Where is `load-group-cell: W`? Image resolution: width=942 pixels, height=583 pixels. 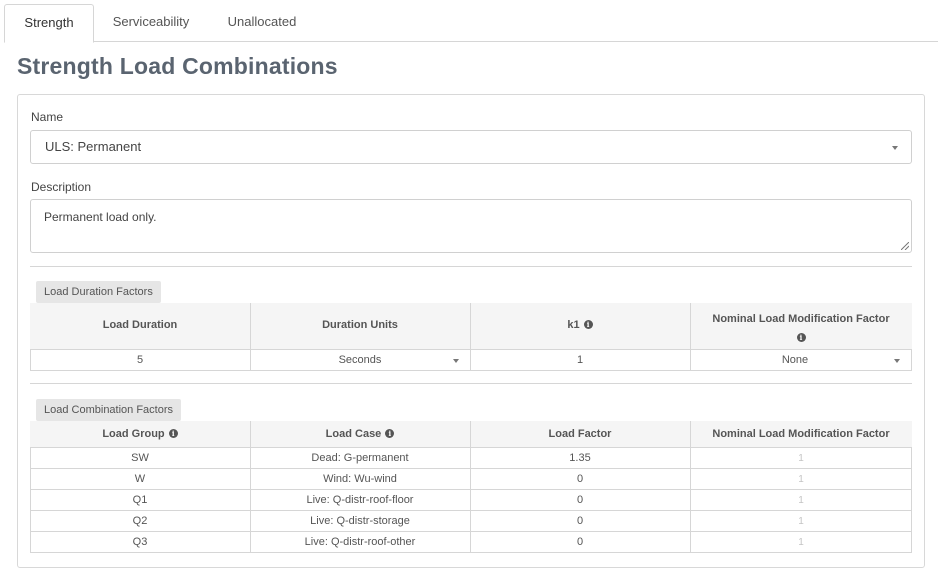
load-group-cell: W is located at coordinates (140, 479).